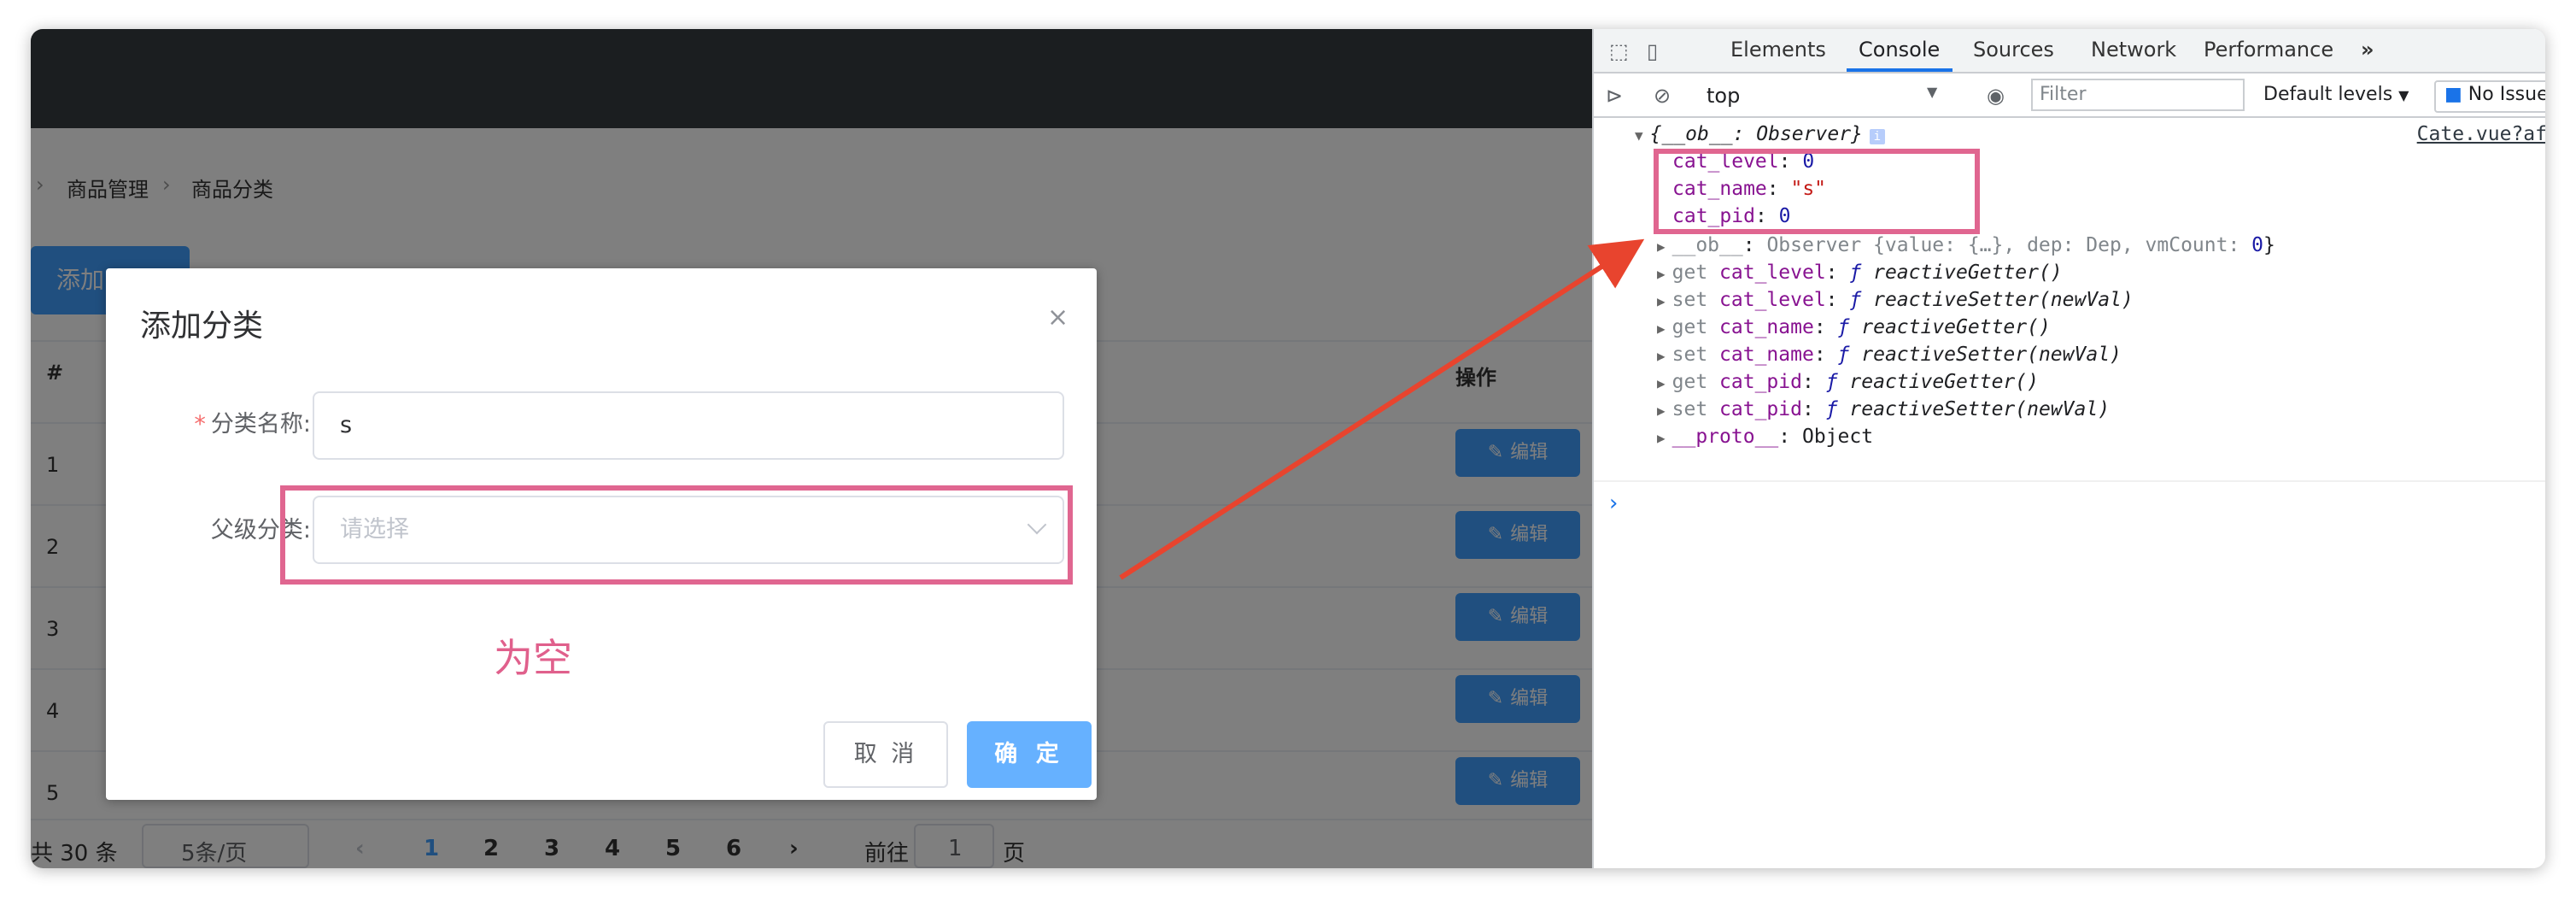 The image size is (2576, 899). Describe the element at coordinates (1614, 96) in the screenshot. I see `sidebar-toggle-icon: ⊳` at that location.